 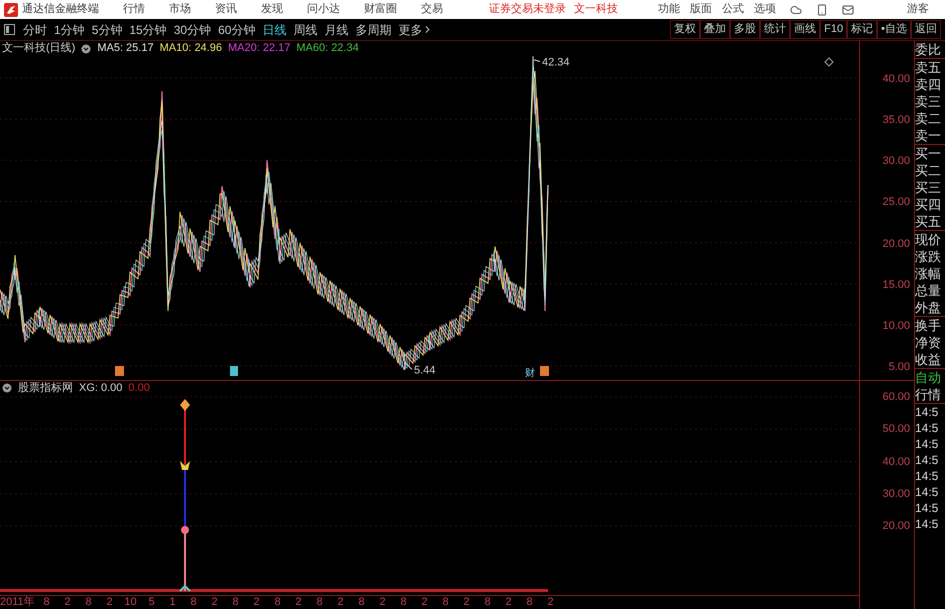 What do you see at coordinates (134, 9) in the screenshot?
I see `menu-item: 行情` at bounding box center [134, 9].